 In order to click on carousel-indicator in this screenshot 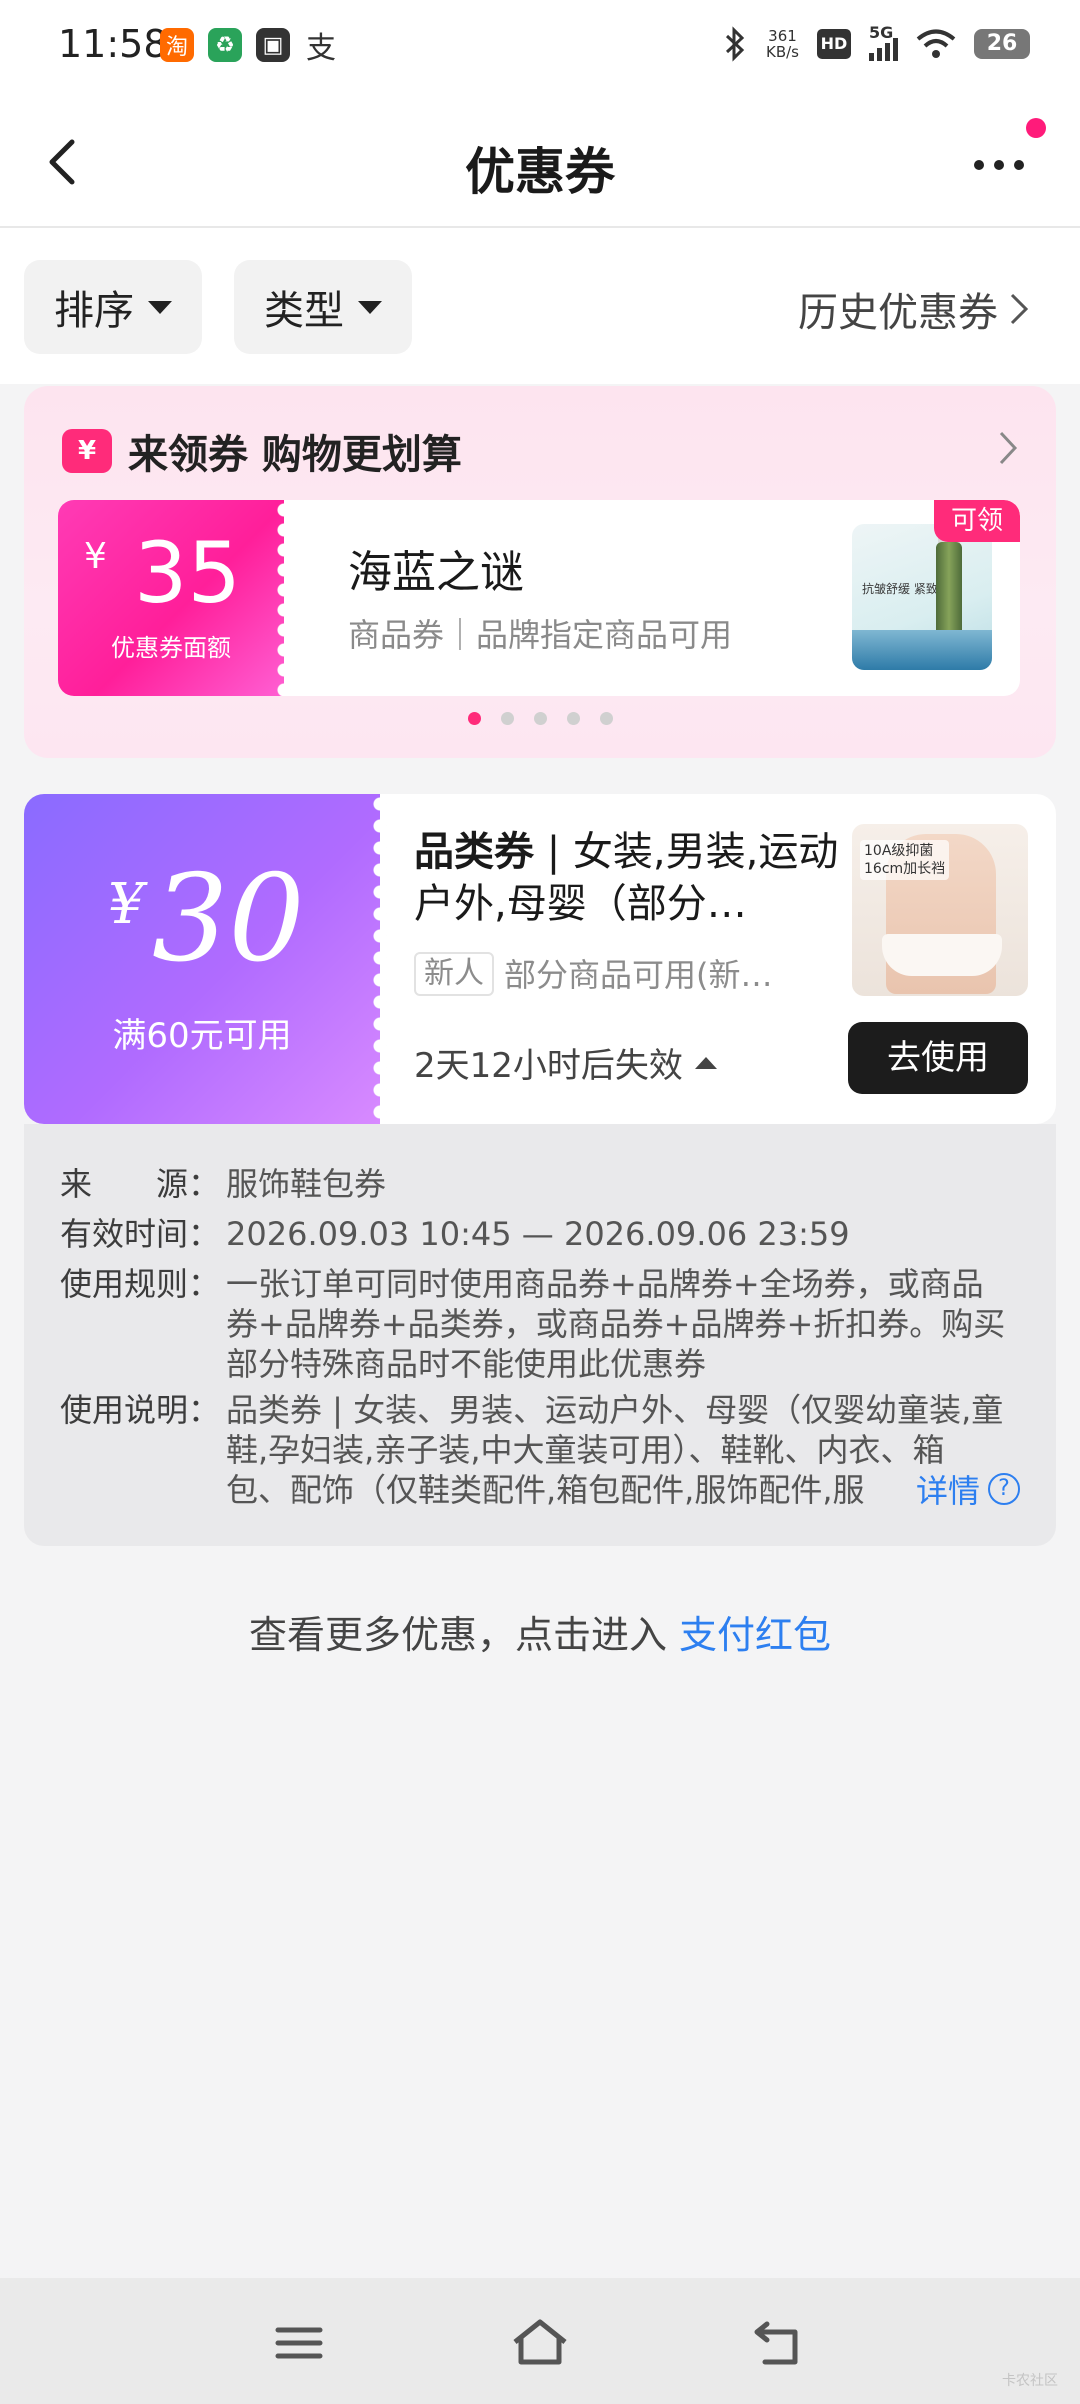, I will do `click(540, 718)`.